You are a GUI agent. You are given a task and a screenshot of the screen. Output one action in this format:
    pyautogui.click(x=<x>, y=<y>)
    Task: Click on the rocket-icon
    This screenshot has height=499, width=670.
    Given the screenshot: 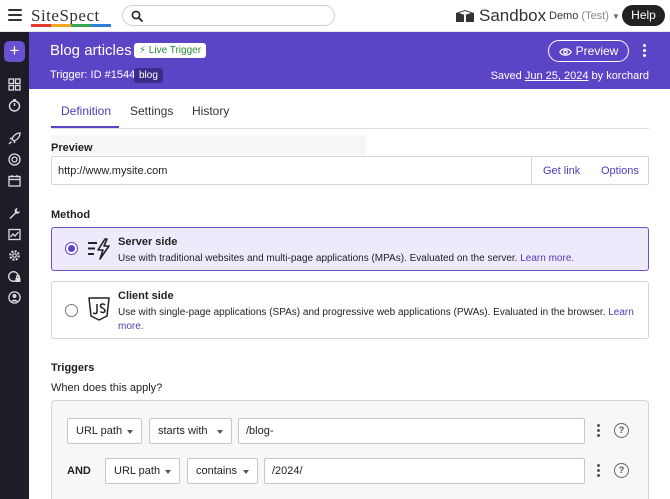 What is the action you would take?
    pyautogui.click(x=14, y=138)
    